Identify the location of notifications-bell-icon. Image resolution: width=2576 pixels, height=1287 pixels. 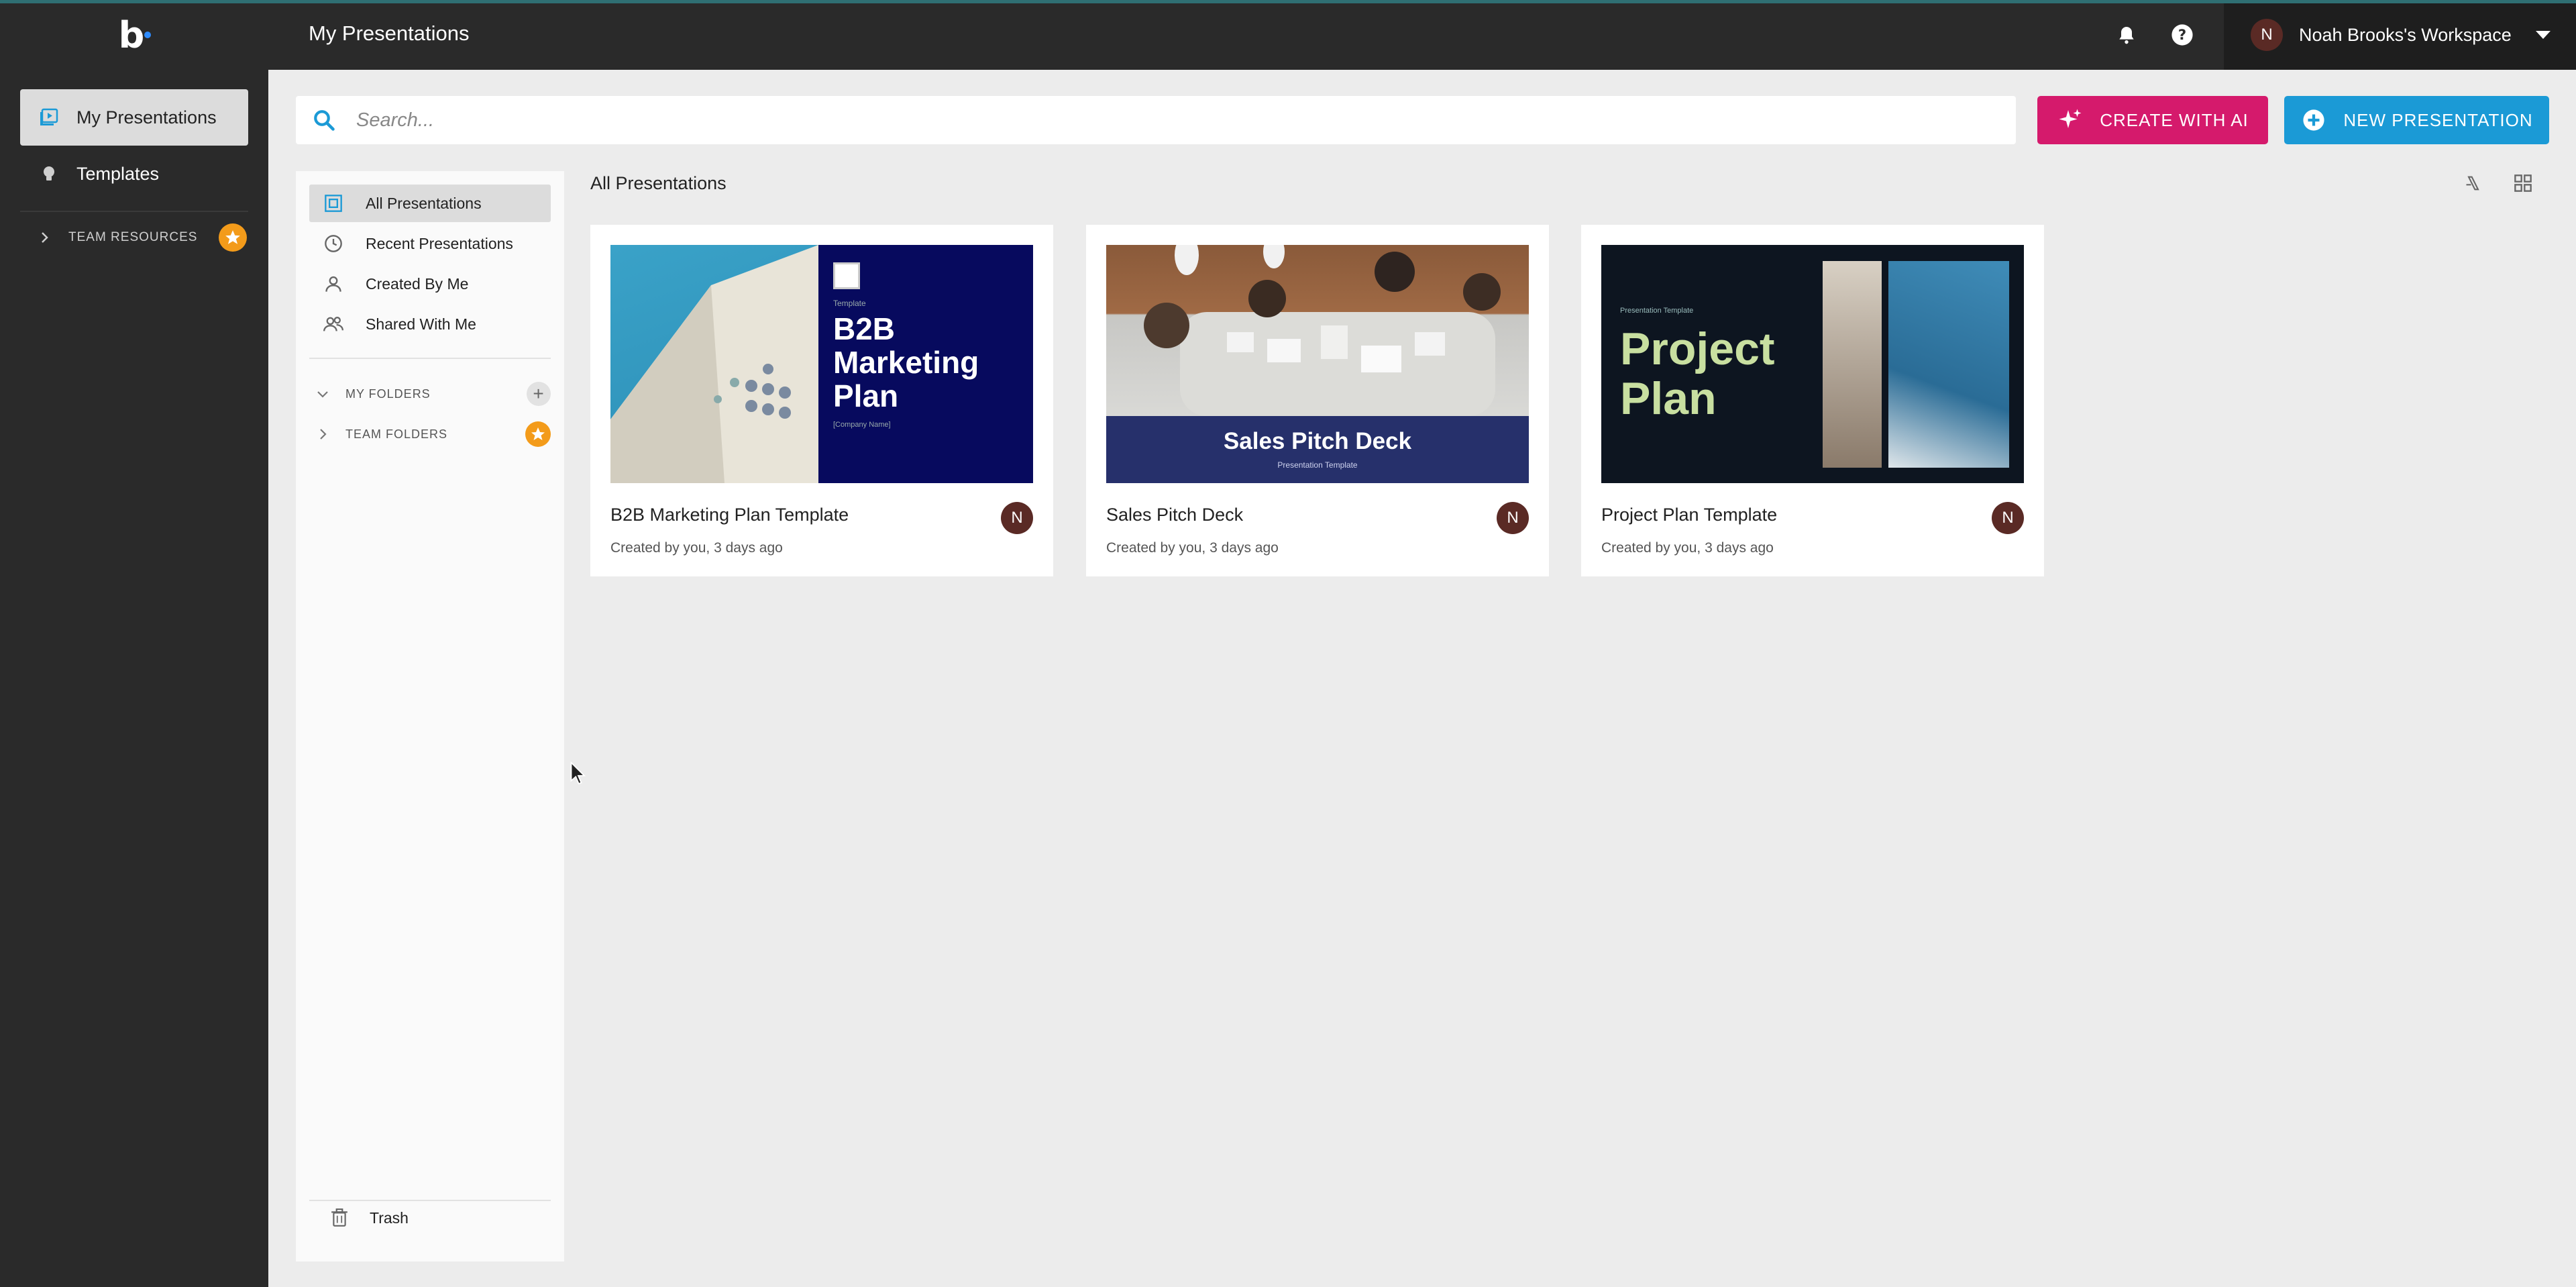
(2126, 34).